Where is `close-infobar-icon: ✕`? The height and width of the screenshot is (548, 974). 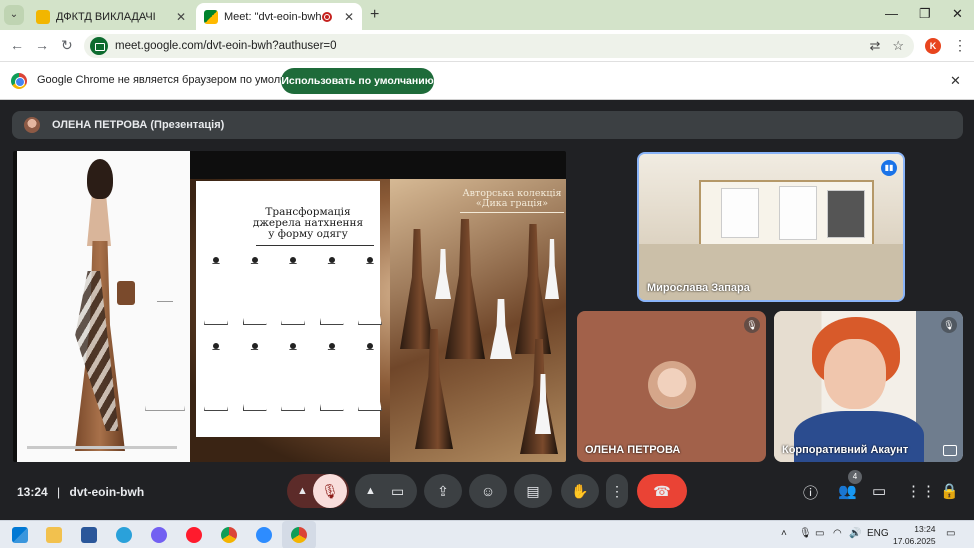
close-infobar-icon: ✕ is located at coordinates (955, 81).